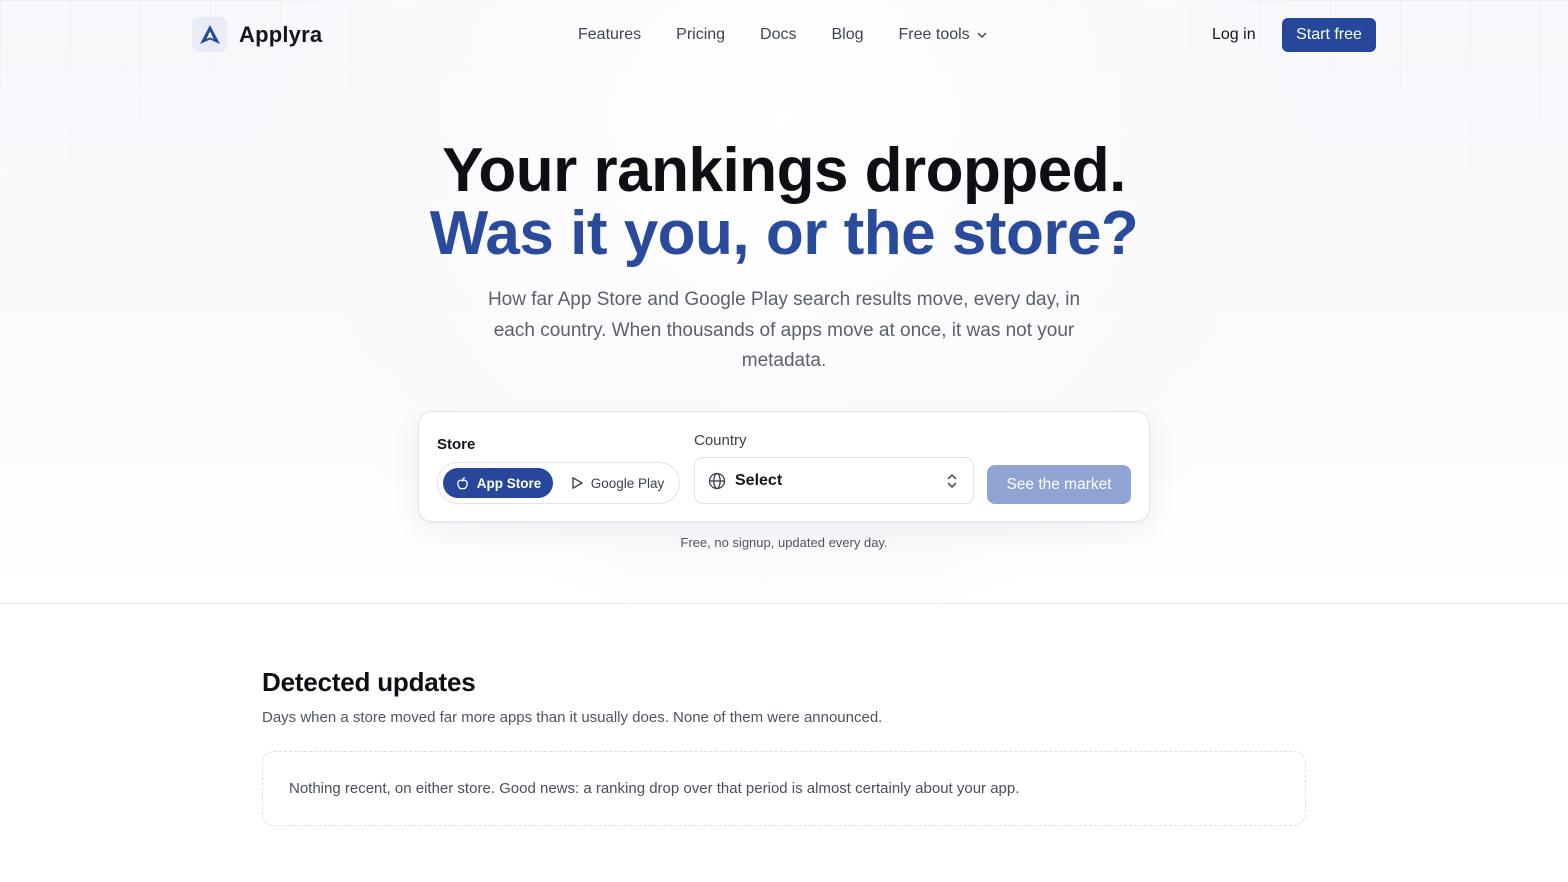  I want to click on store-option-app-store: App Store, so click(498, 483).